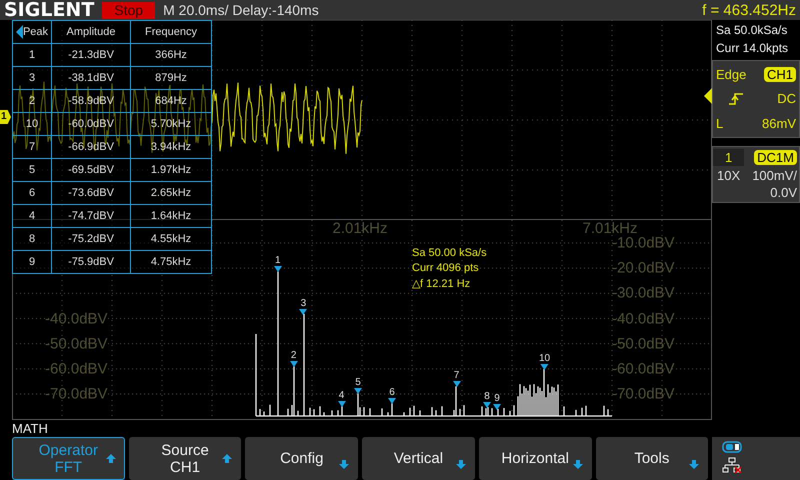 The height and width of the screenshot is (480, 800). Describe the element at coordinates (736, 98) in the screenshot. I see `rising-edge-icon` at that location.